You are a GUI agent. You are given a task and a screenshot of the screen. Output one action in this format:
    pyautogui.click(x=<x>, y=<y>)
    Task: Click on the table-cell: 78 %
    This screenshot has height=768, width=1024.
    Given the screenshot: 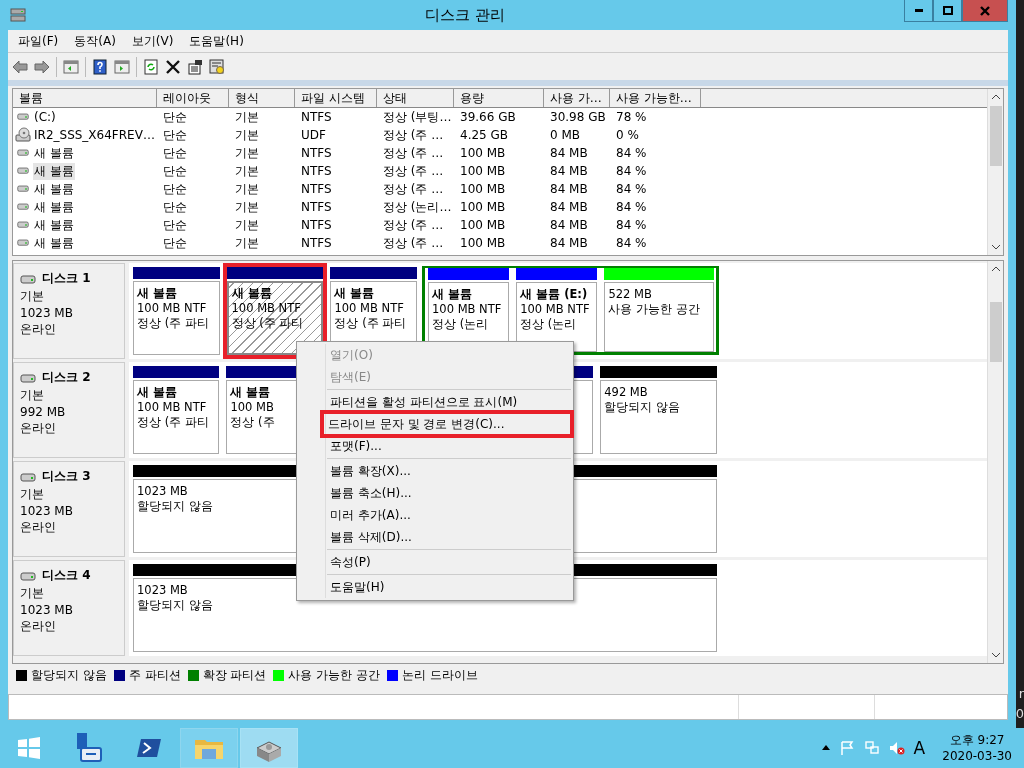 What is the action you would take?
    pyautogui.click(x=631, y=117)
    